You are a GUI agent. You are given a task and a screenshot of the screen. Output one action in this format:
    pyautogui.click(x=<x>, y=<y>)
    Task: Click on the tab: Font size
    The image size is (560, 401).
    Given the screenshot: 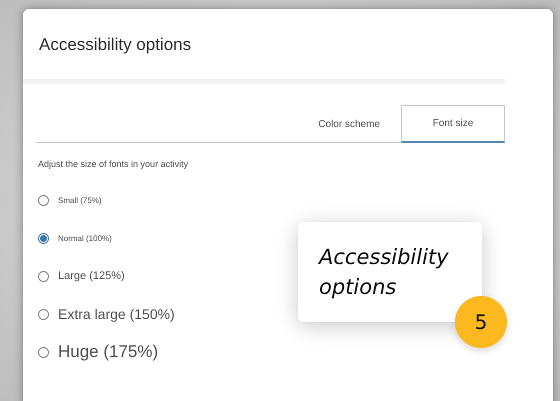 What is the action you would take?
    pyautogui.click(x=453, y=124)
    